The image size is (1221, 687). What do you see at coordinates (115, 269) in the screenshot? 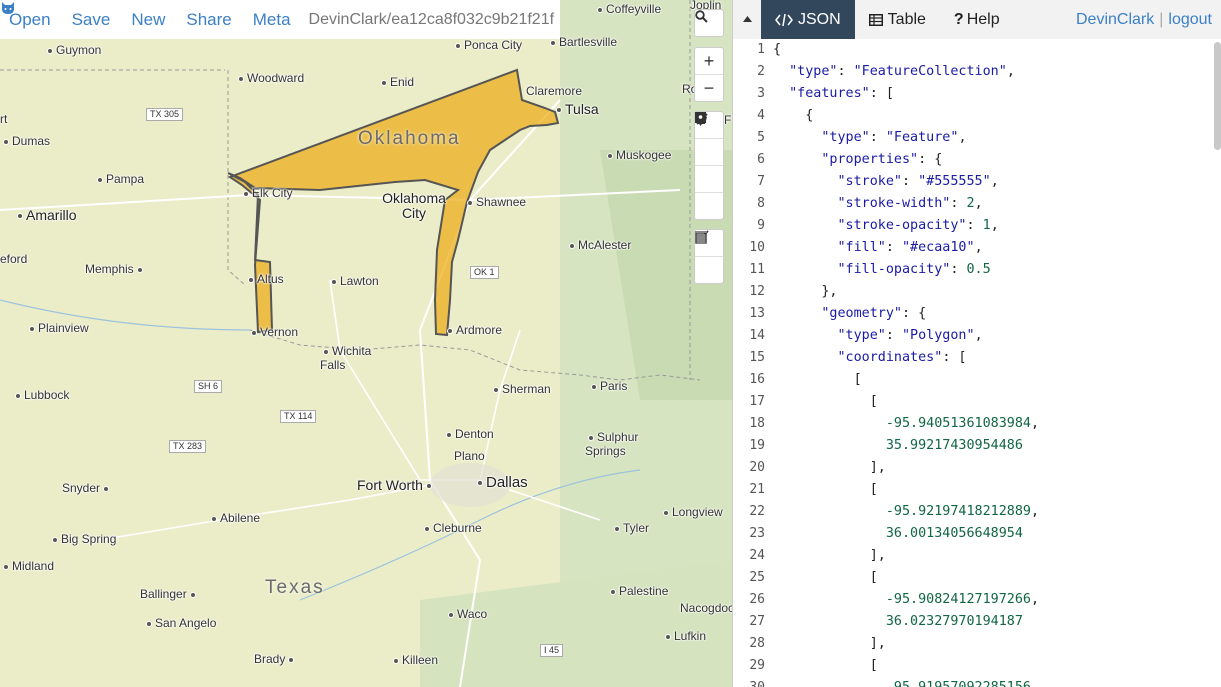
I see `map-label: Memphis` at bounding box center [115, 269].